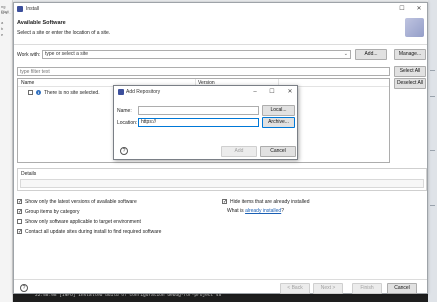  I want to click on back-button: < Back, so click(295, 288).